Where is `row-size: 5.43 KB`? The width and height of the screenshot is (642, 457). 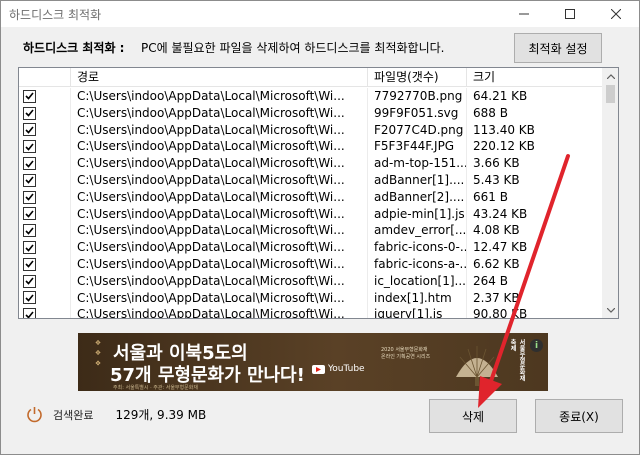 row-size: 5.43 KB is located at coordinates (535, 180).